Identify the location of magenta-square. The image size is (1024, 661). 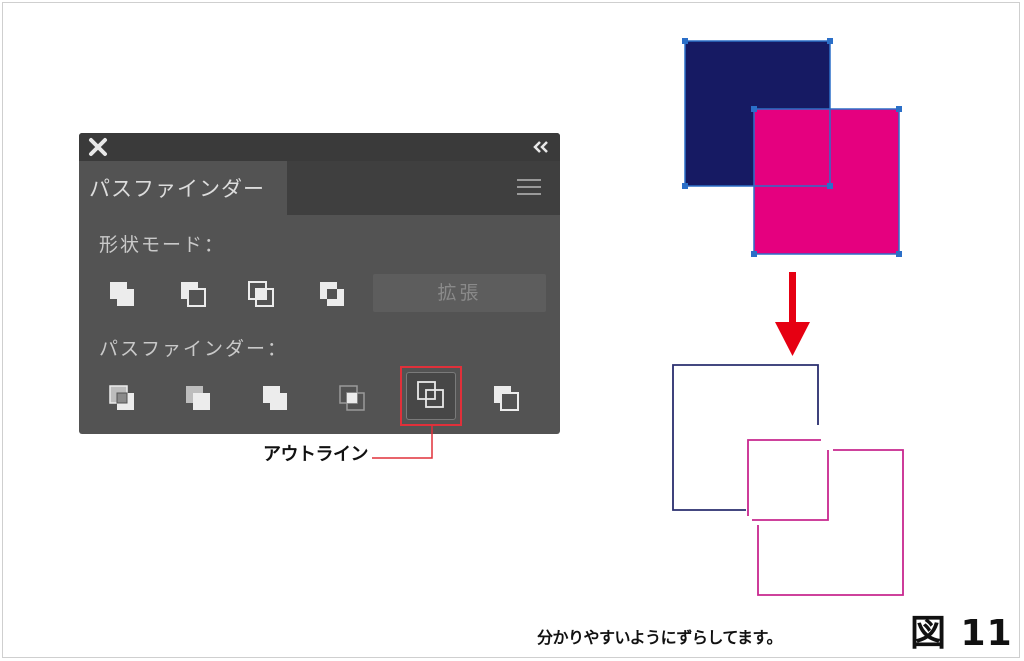
(826, 181).